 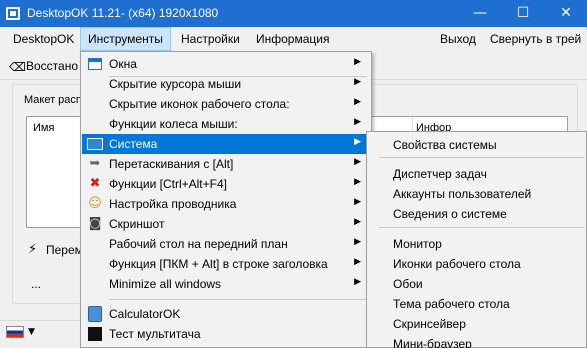 I want to click on dropdown-item-calculator: CalculatorOK, so click(x=226, y=314).